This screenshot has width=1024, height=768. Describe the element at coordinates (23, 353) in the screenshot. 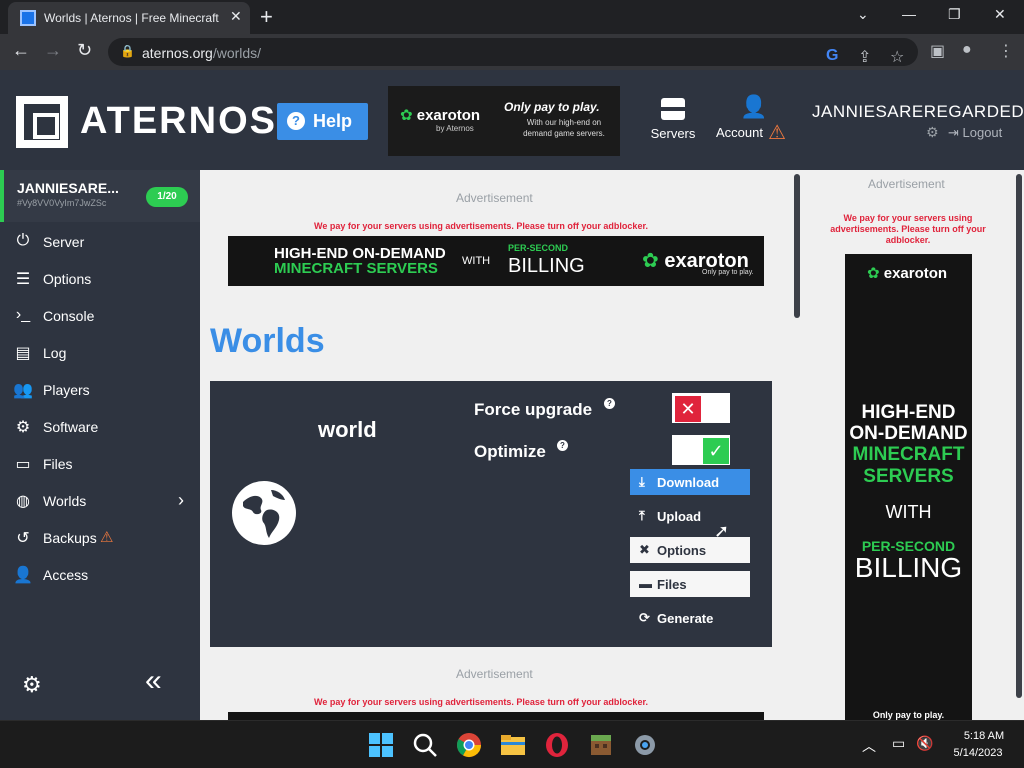

I see `file-icon: ▤` at that location.